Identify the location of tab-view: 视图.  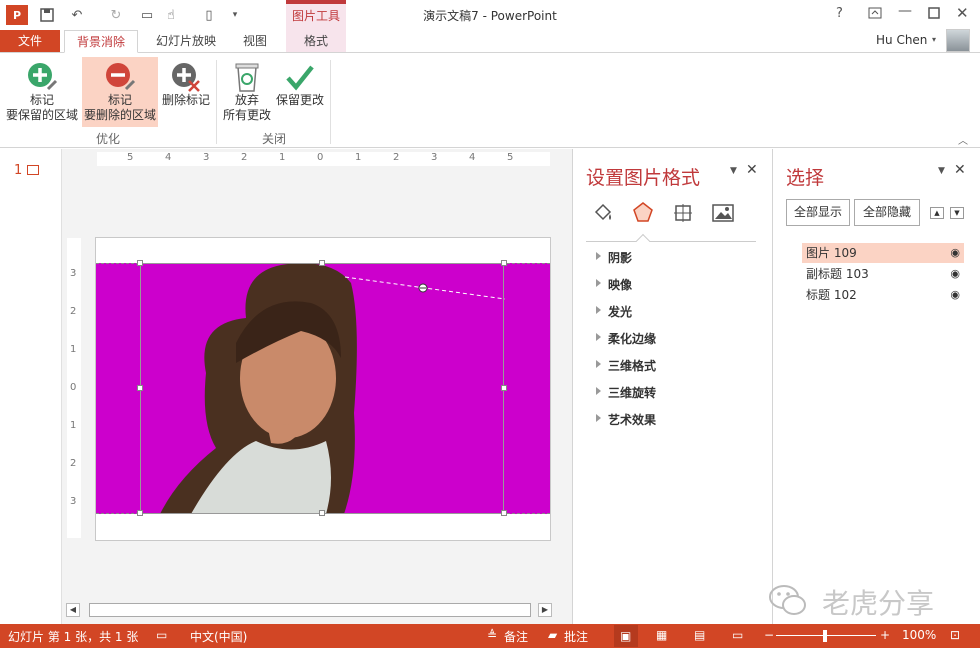
(255, 41).